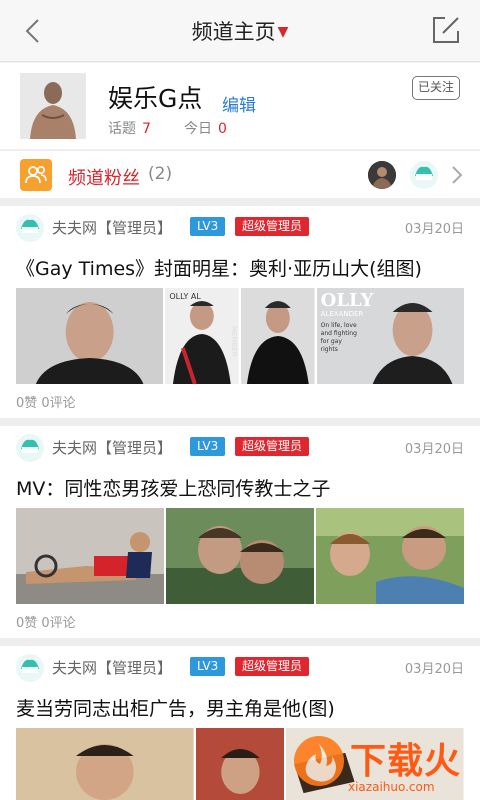 The width and height of the screenshot is (480, 800). What do you see at coordinates (391, 787) in the screenshot?
I see `watermark-url: xiazaihuo.com` at bounding box center [391, 787].